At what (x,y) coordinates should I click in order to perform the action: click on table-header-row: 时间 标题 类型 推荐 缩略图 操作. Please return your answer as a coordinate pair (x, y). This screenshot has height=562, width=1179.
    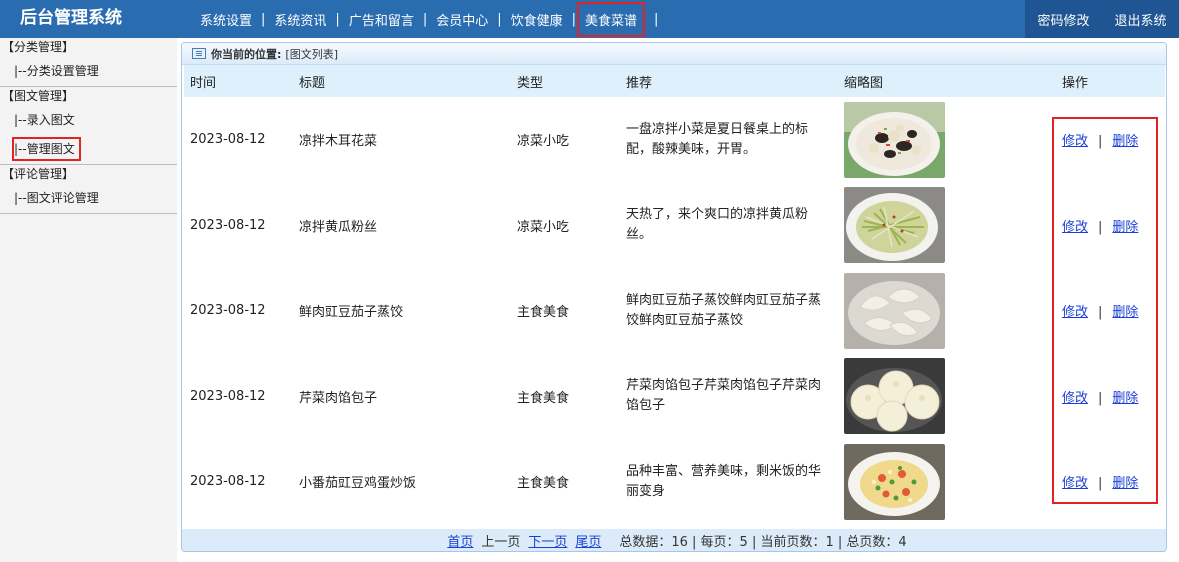
    Looking at the image, I should click on (674, 81).